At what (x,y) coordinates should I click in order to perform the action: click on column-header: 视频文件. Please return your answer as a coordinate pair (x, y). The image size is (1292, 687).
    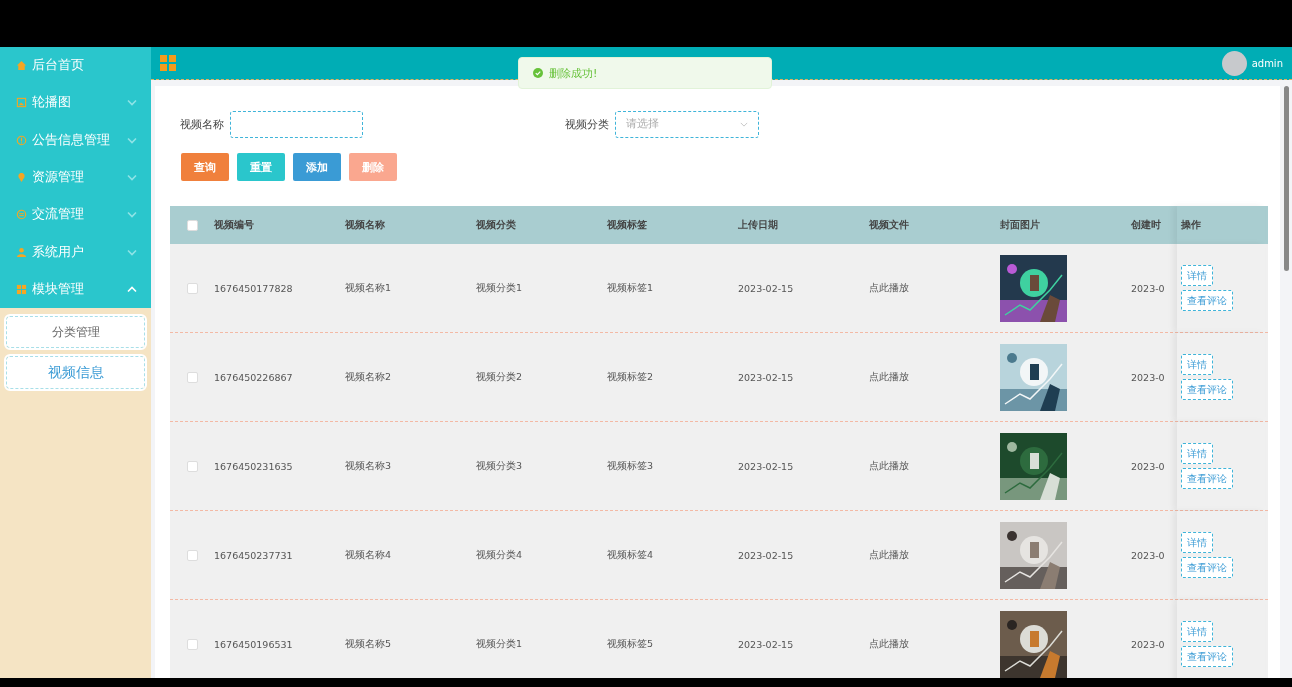
    Looking at the image, I should click on (889, 224).